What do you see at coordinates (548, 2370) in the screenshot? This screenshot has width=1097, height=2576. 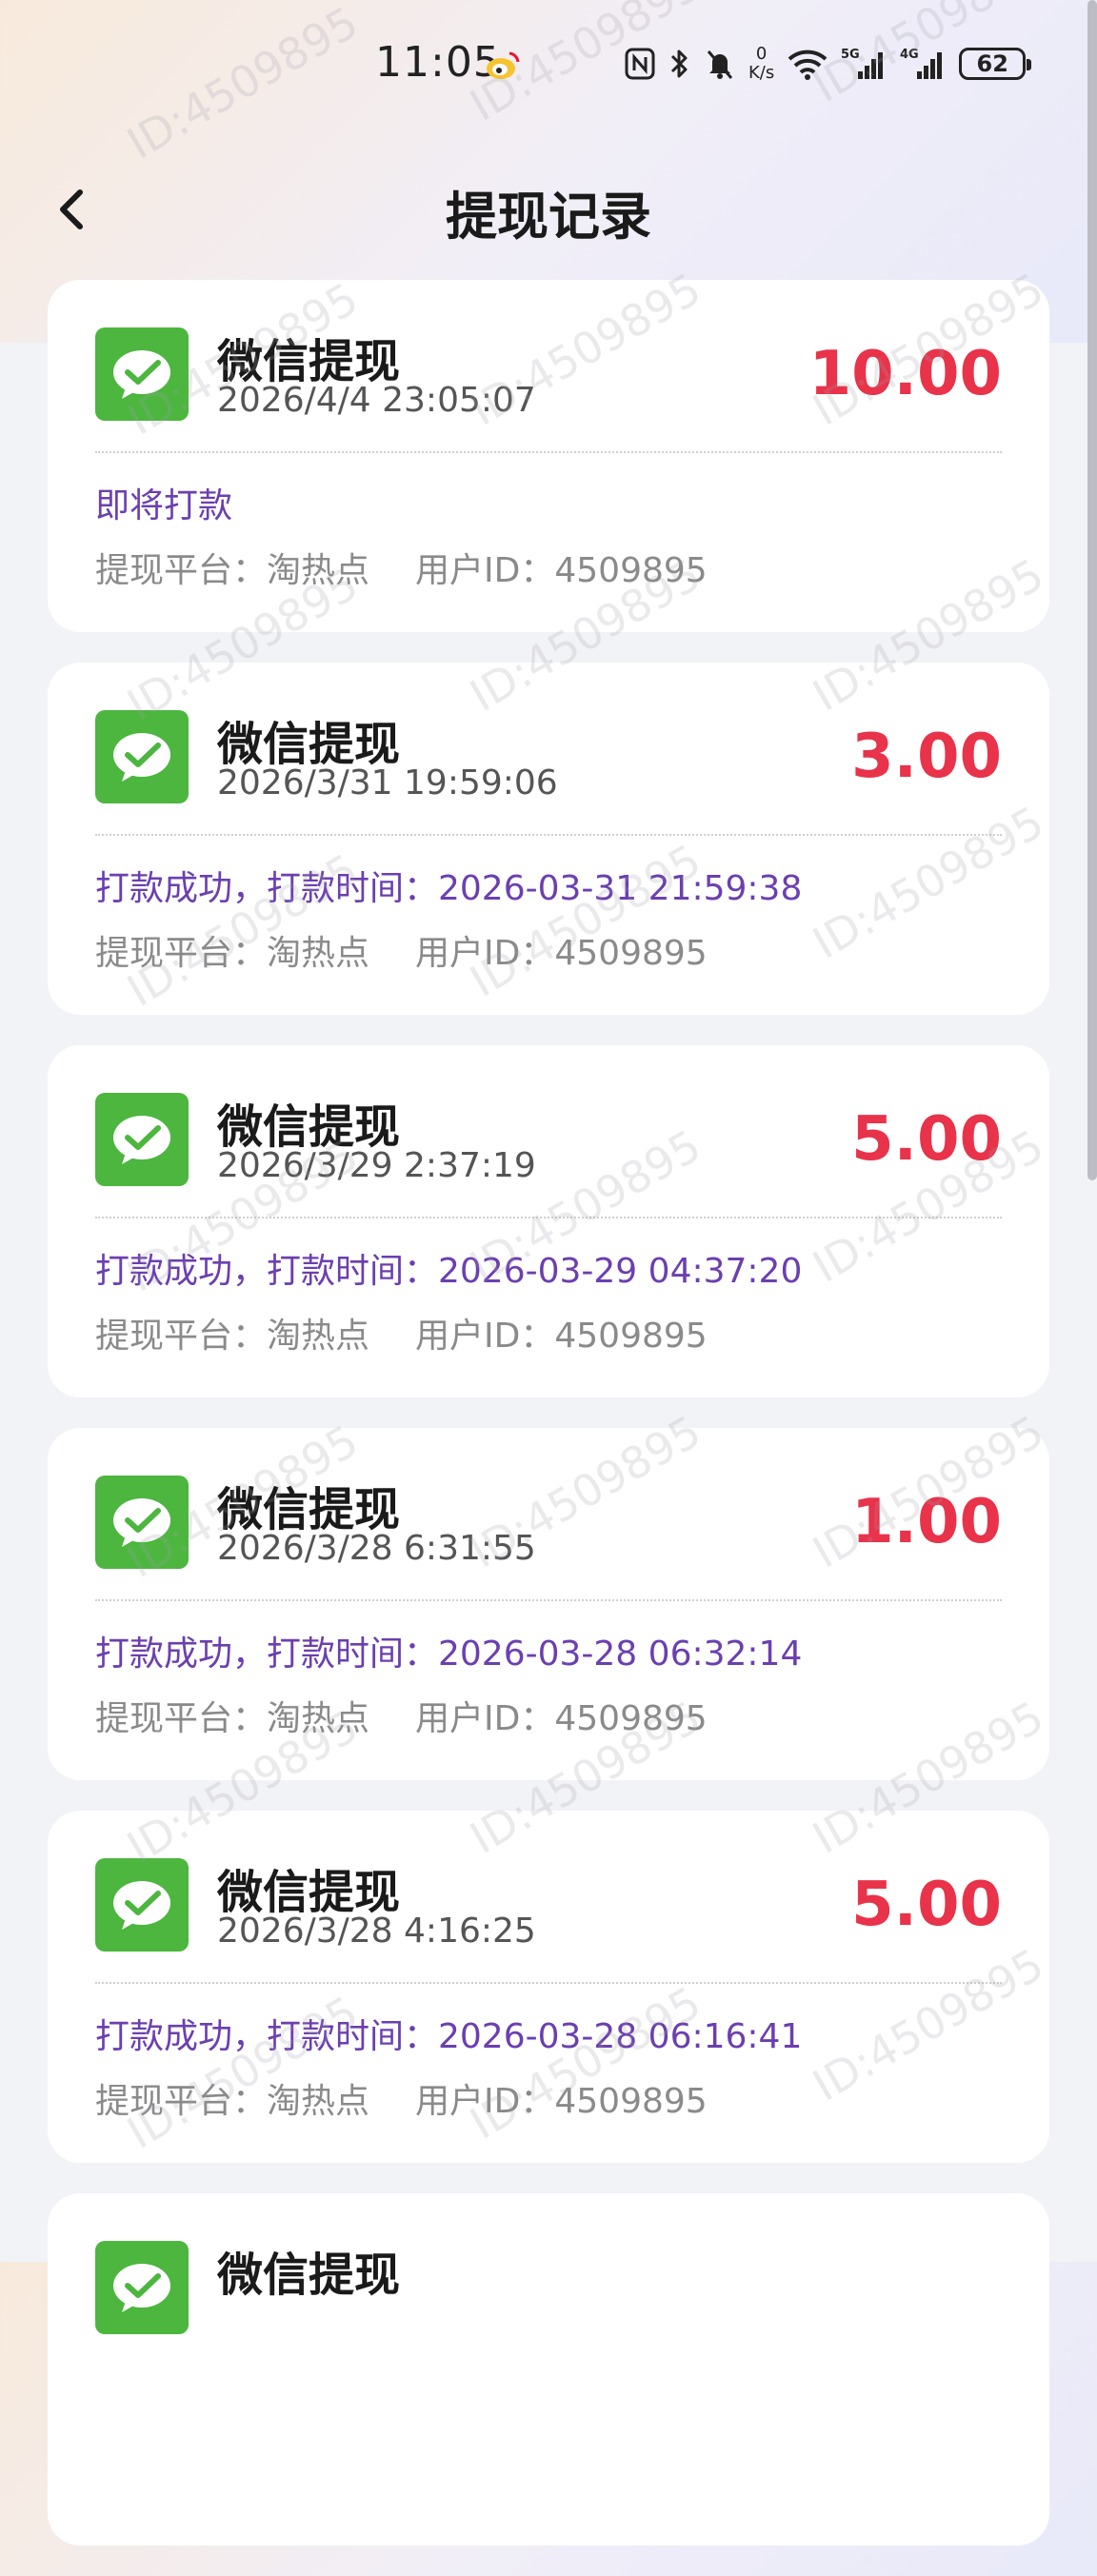 I see `withdrawal-record-card: 微信提现` at bounding box center [548, 2370].